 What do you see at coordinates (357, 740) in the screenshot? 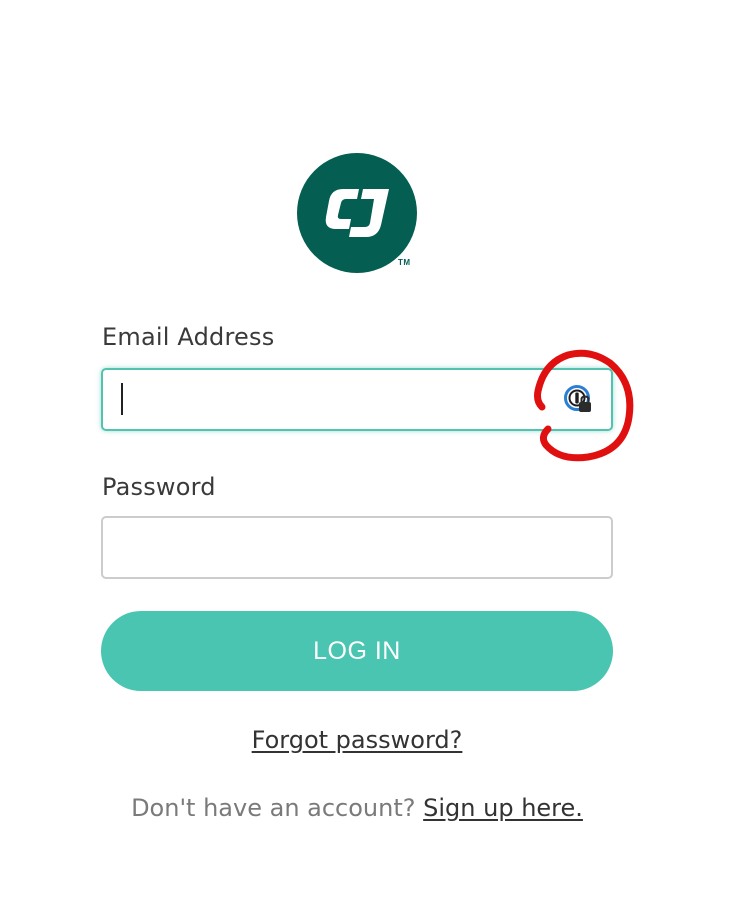
I see `forgot-password-link: Forgot password?` at bounding box center [357, 740].